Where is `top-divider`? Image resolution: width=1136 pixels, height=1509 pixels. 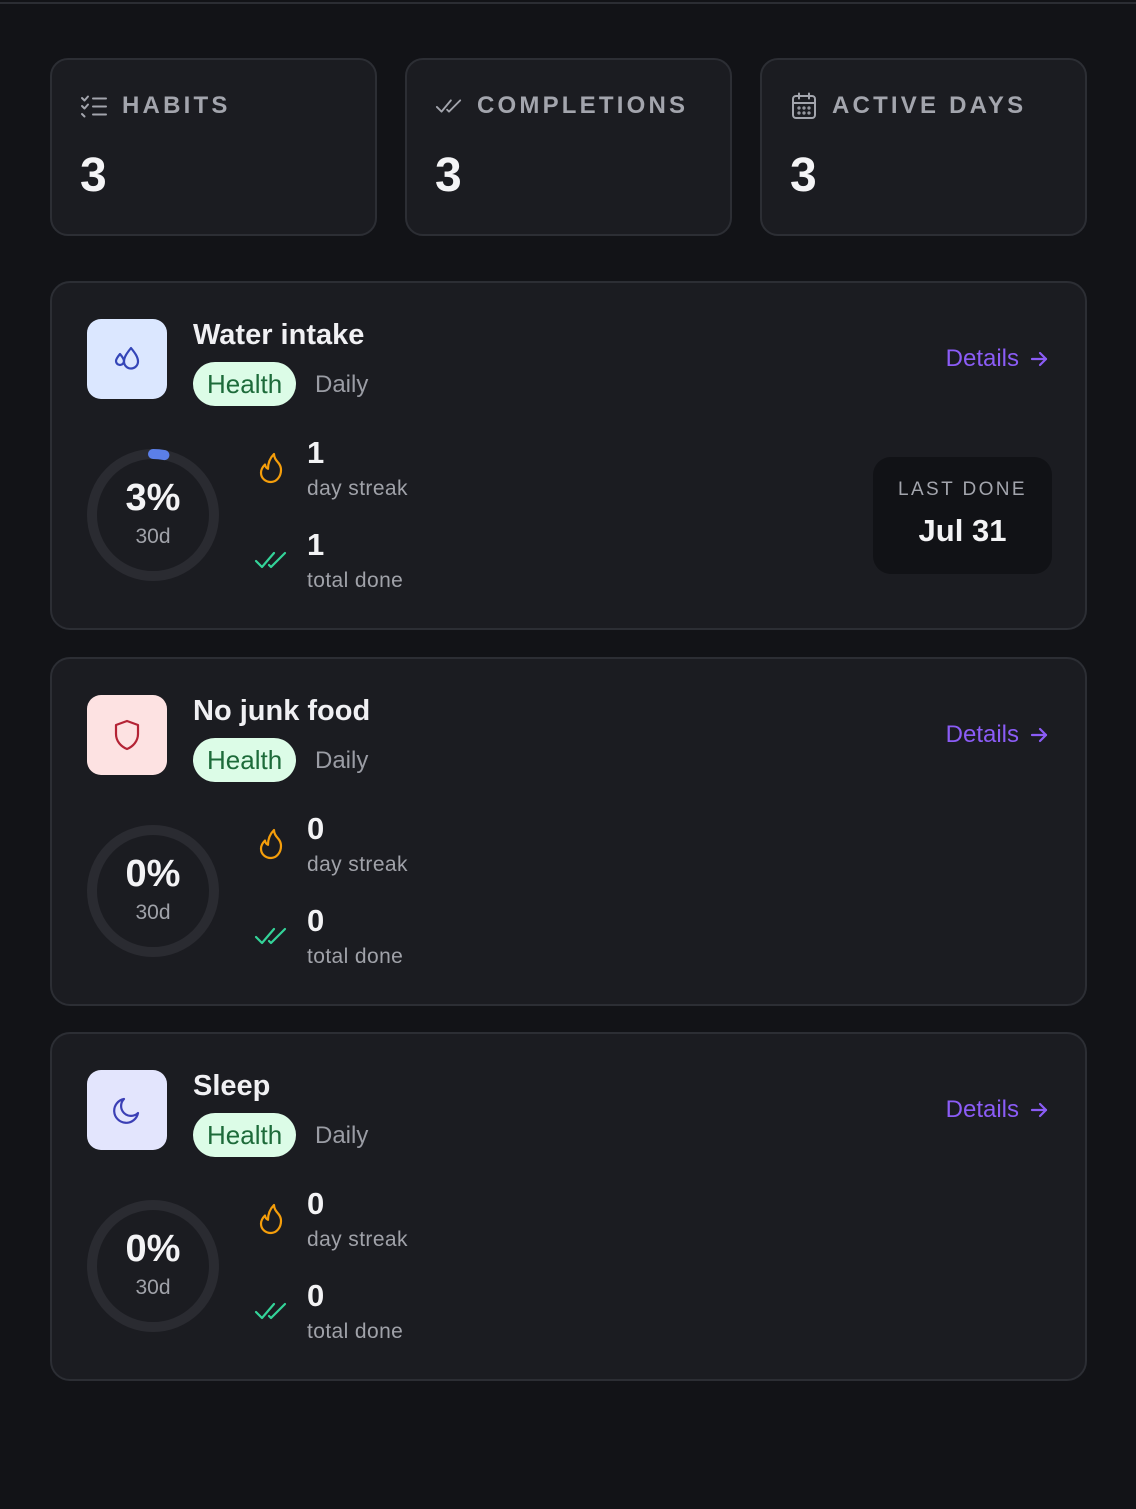 top-divider is located at coordinates (568, 2).